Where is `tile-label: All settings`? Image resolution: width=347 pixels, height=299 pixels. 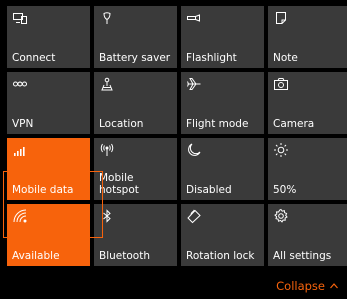
tile-label: All settings is located at coordinates (302, 256).